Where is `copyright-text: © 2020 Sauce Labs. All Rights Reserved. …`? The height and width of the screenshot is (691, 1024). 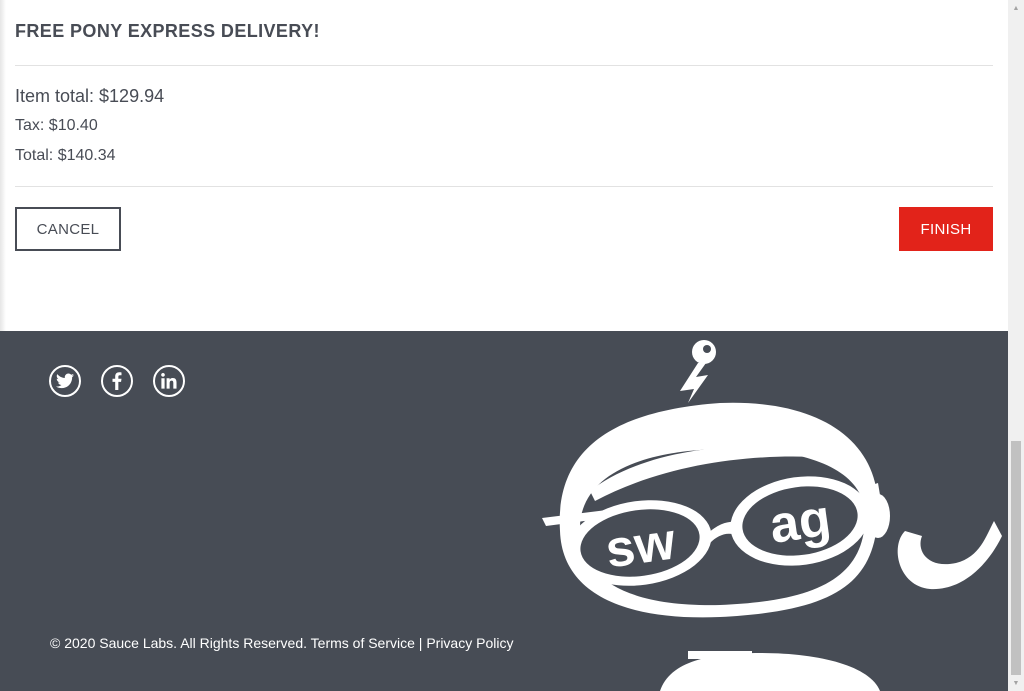 copyright-text: © 2020 Sauce Labs. All Rights Reserved. … is located at coordinates (282, 643).